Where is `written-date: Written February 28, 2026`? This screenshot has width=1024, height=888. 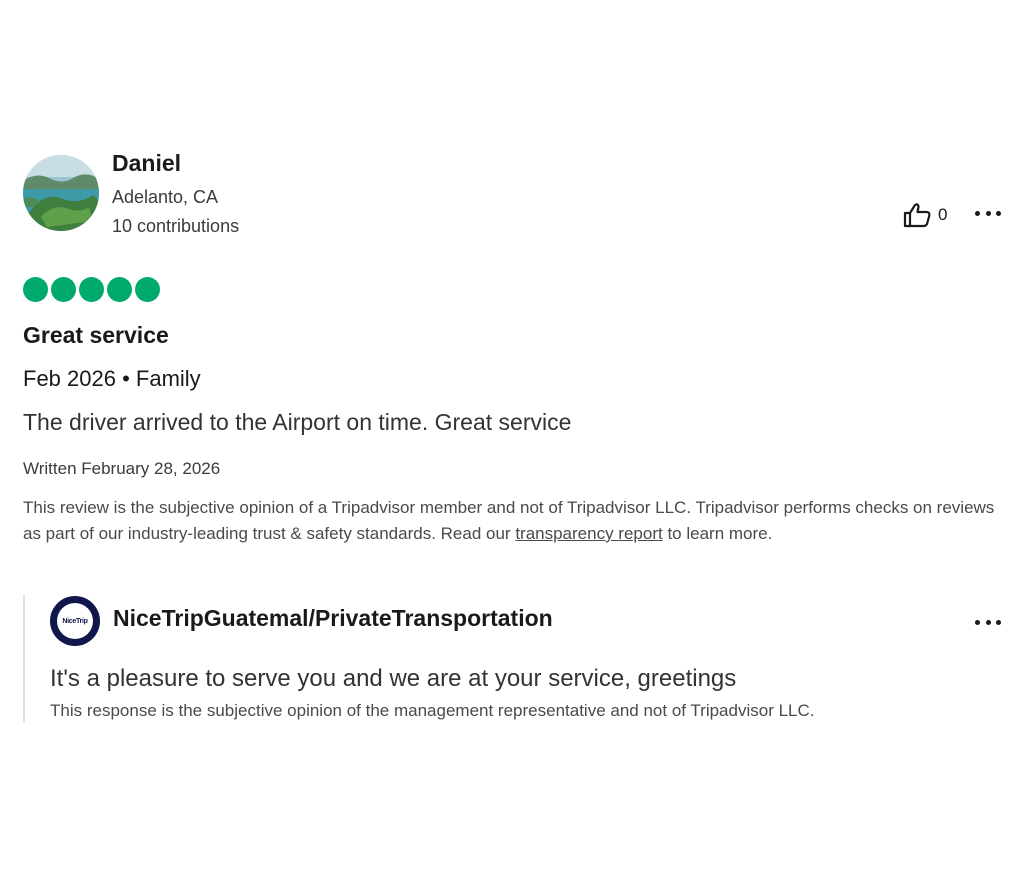 written-date: Written February 28, 2026 is located at coordinates (122, 468).